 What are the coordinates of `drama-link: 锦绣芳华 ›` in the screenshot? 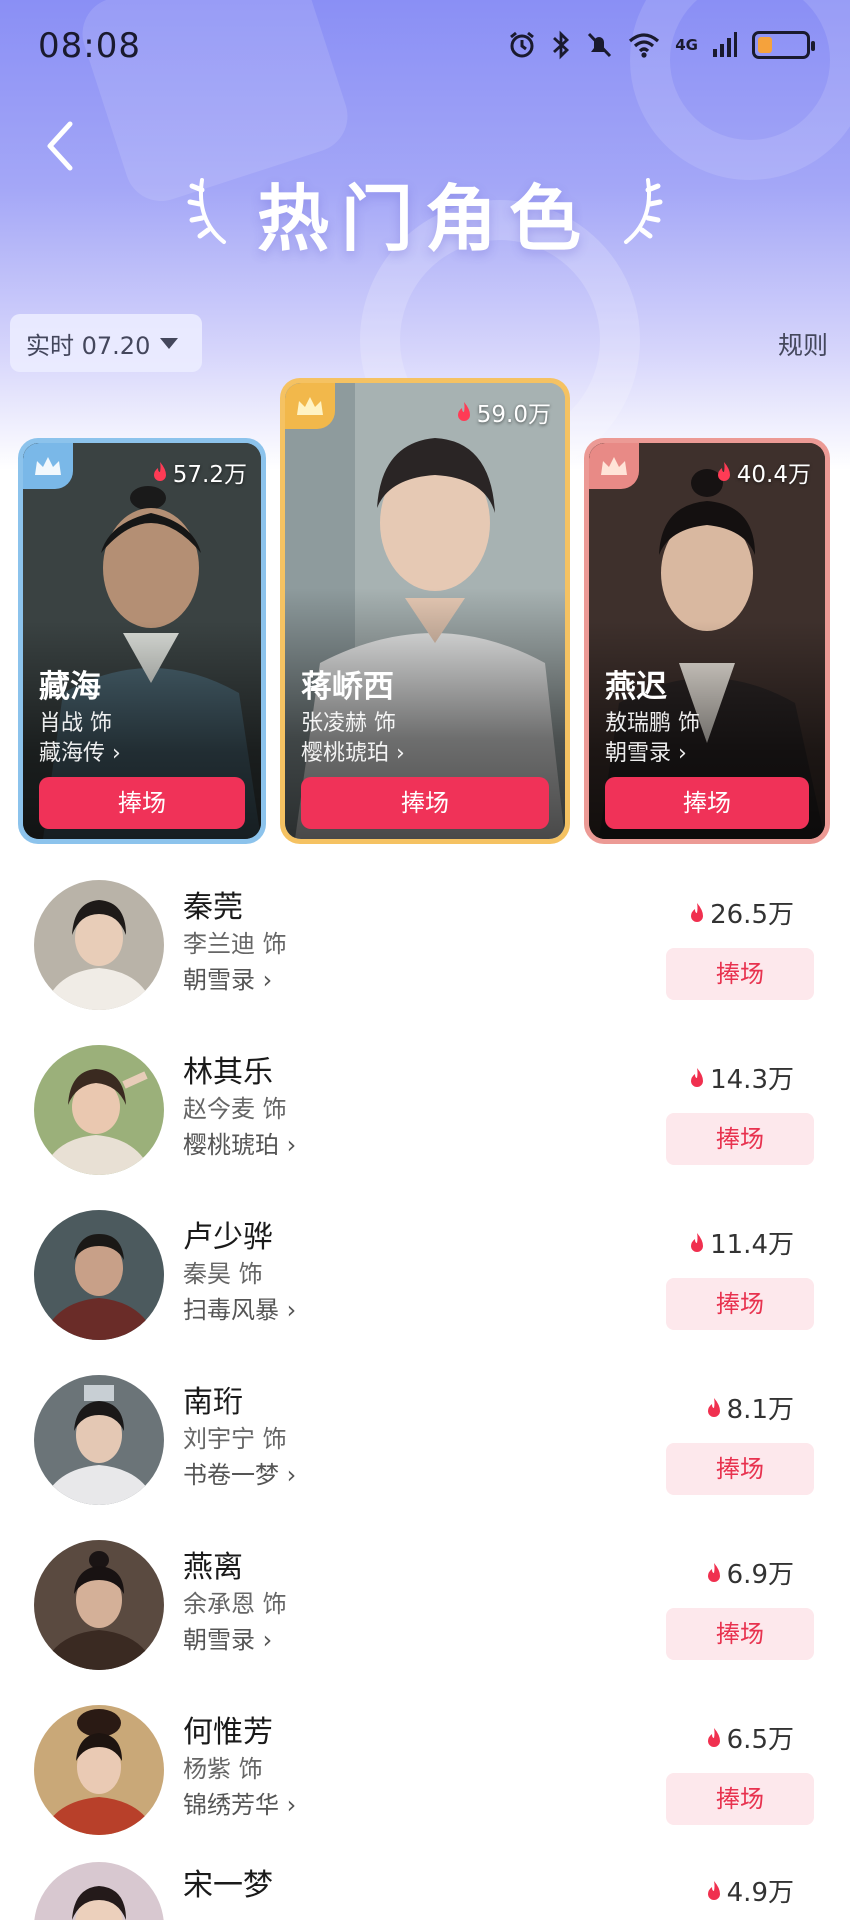 It's located at (239, 1802).